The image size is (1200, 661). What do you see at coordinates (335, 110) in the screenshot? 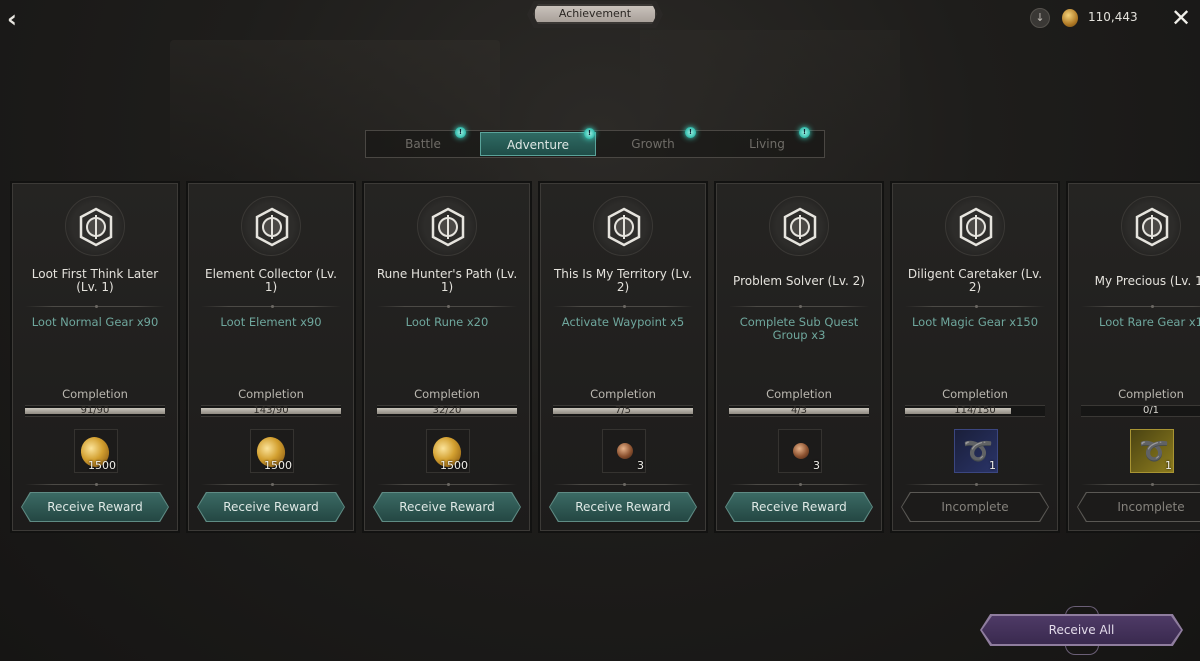
I see `background-shelf` at bounding box center [335, 110].